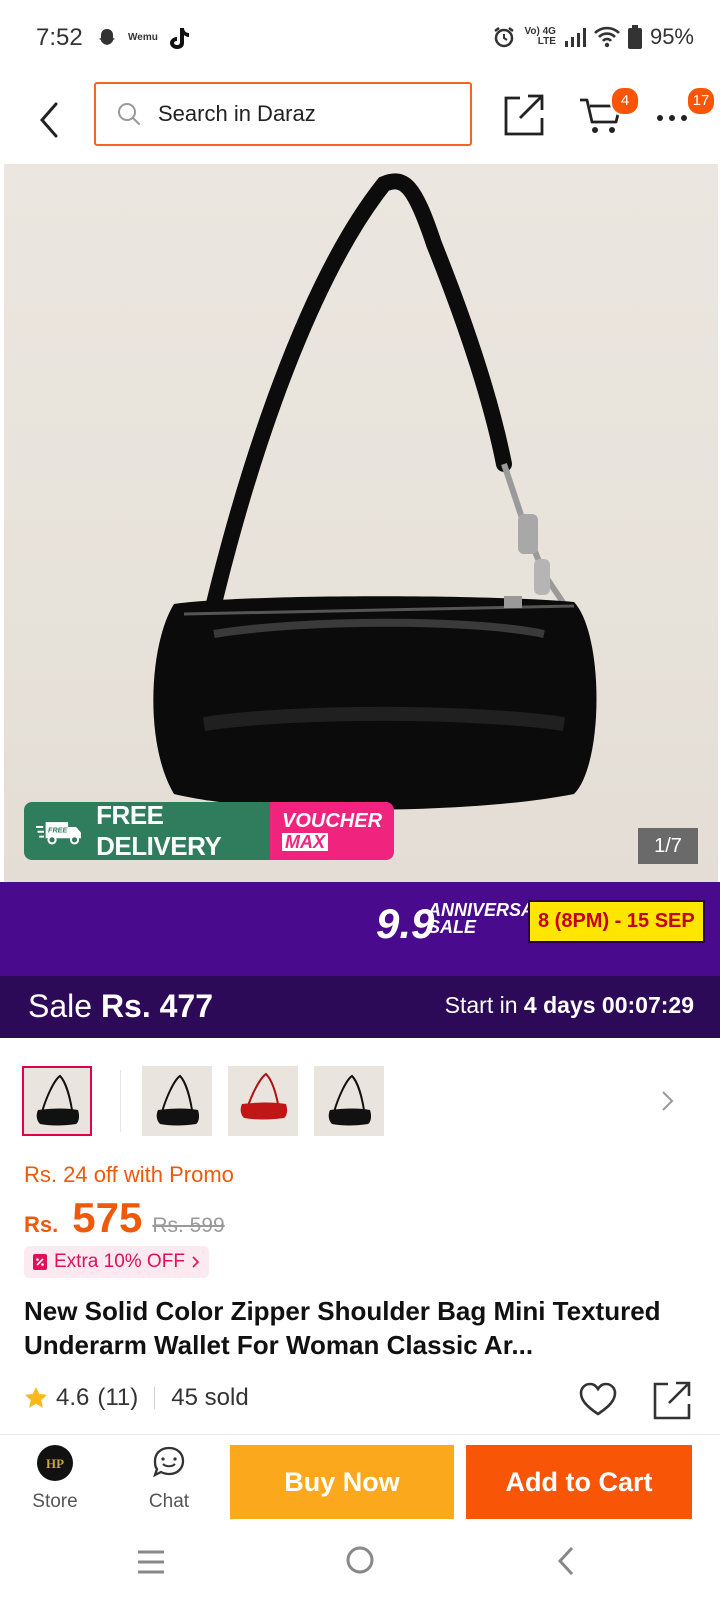  Describe the element at coordinates (616, 921) in the screenshot. I see `campaign-dates: 8 (8PM) - 15 SEP` at that location.